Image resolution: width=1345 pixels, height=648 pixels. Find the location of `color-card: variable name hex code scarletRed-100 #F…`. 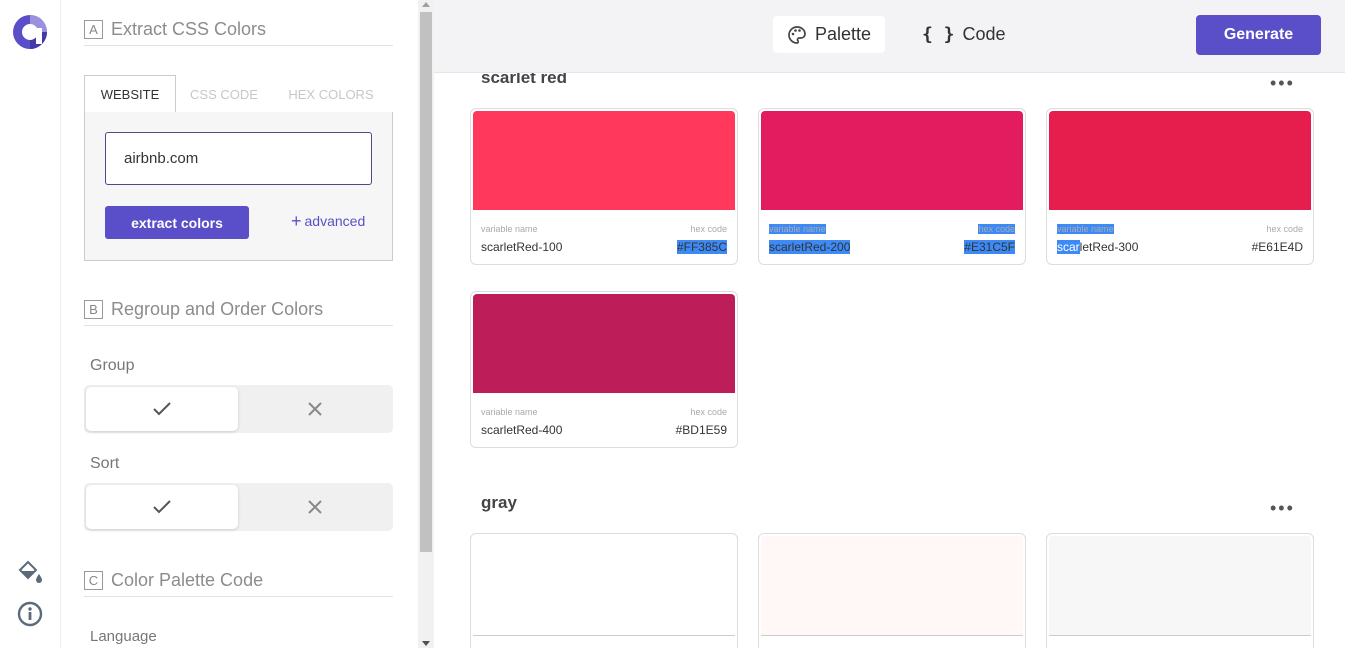

color-card: variable name hex code scarletRed-100 #F… is located at coordinates (604, 186).